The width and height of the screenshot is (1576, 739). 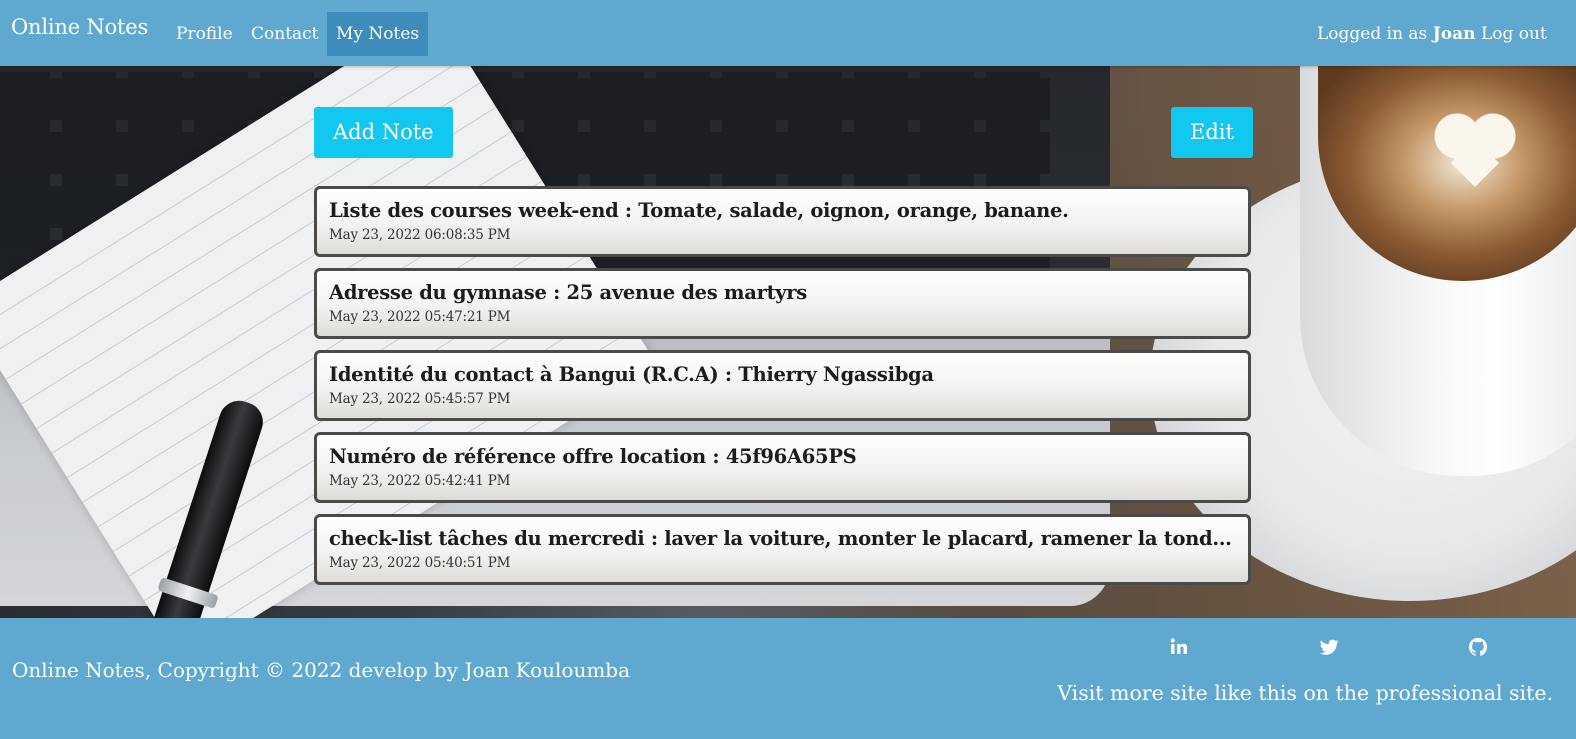 What do you see at coordinates (1454, 34) in the screenshot?
I see `username: Joan` at bounding box center [1454, 34].